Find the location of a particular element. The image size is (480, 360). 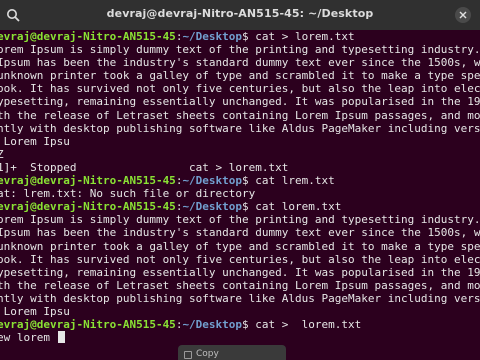

close-icon is located at coordinates (463, 15).